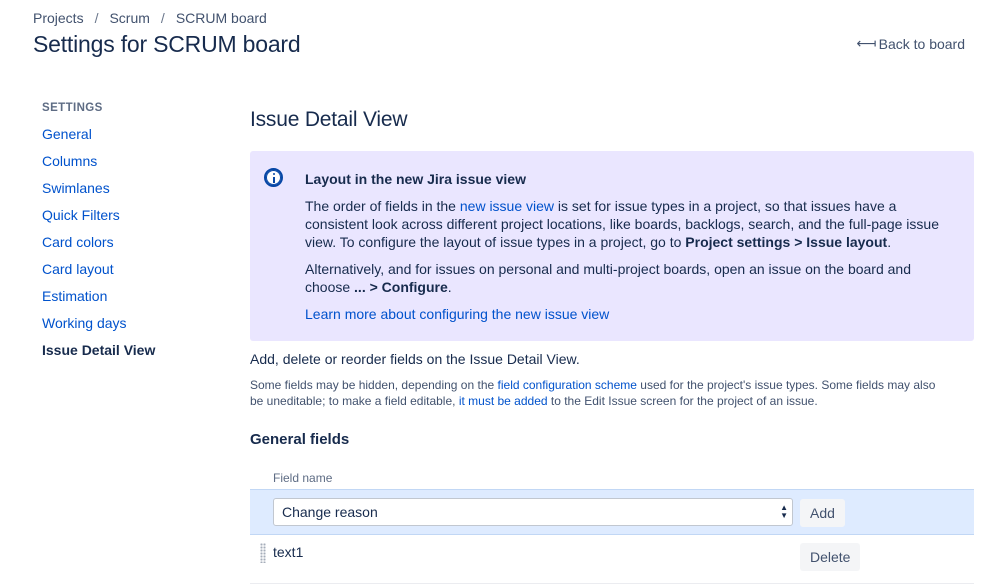 This screenshot has height=587, width=999. I want to click on section-heading: Issue Detail View, so click(329, 119).